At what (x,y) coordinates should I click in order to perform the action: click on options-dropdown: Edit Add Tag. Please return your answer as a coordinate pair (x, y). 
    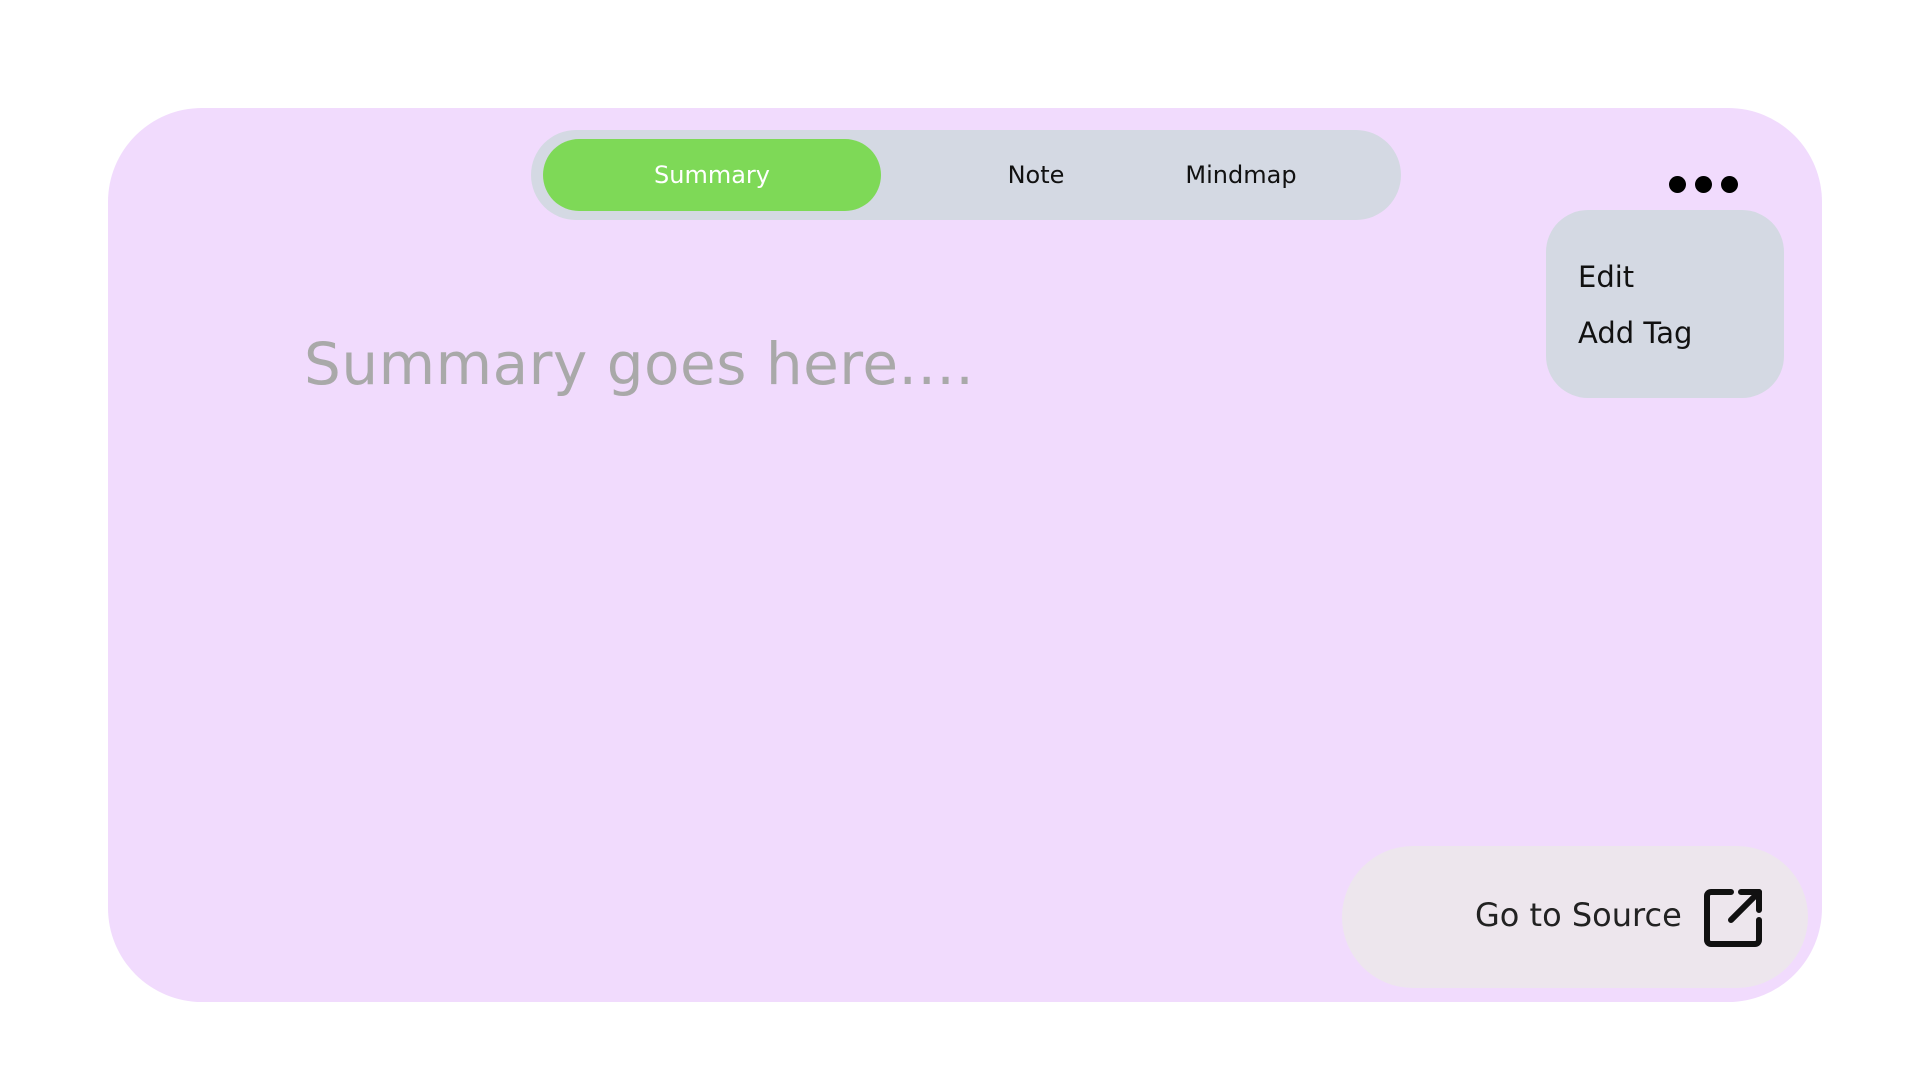
    Looking at the image, I should click on (1665, 304).